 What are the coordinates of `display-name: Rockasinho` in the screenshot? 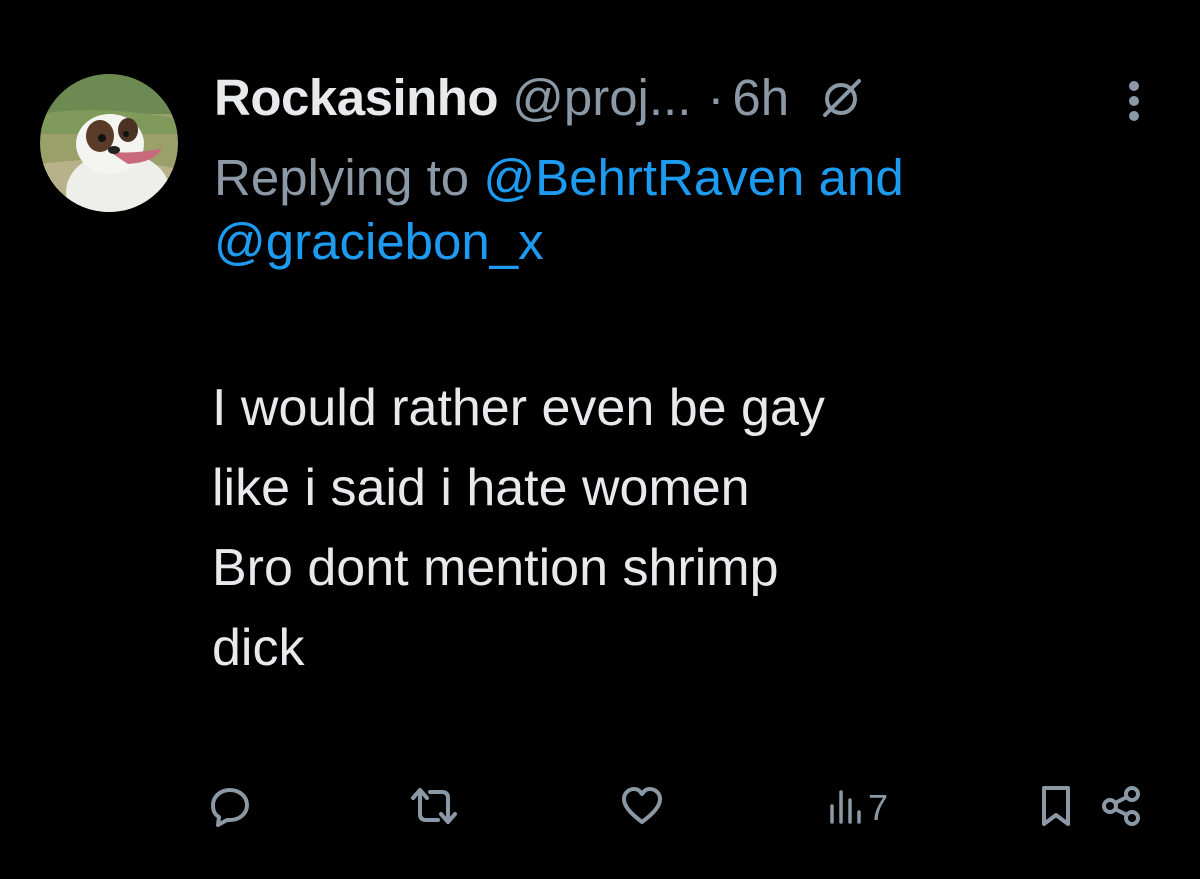 It's located at (356, 98).